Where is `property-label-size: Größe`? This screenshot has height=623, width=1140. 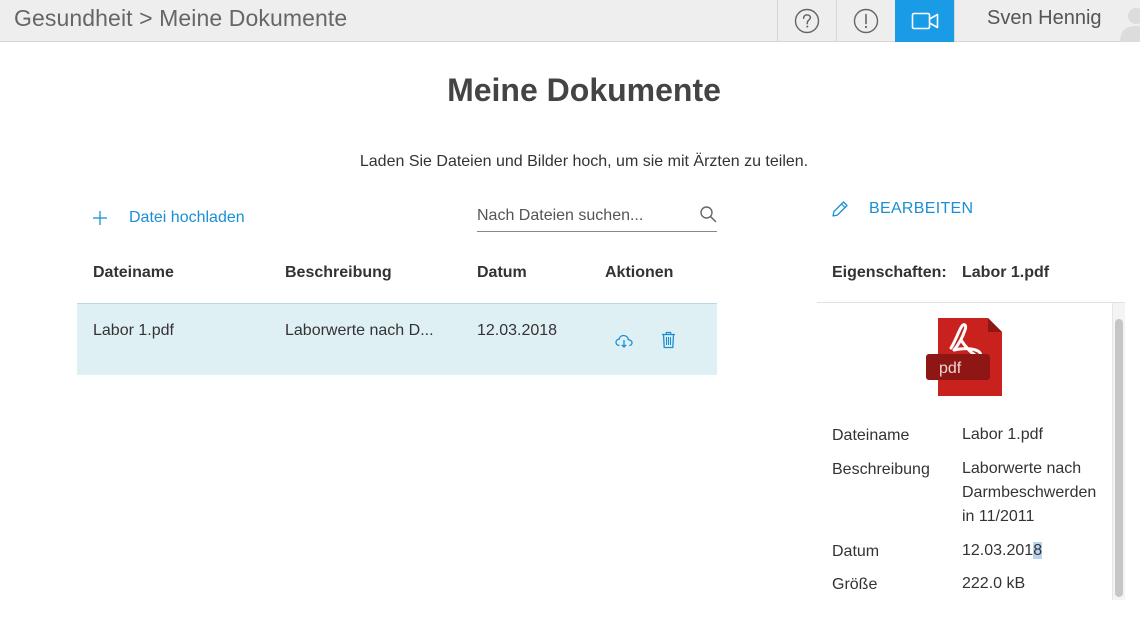
property-label-size: Größe is located at coordinates (855, 584).